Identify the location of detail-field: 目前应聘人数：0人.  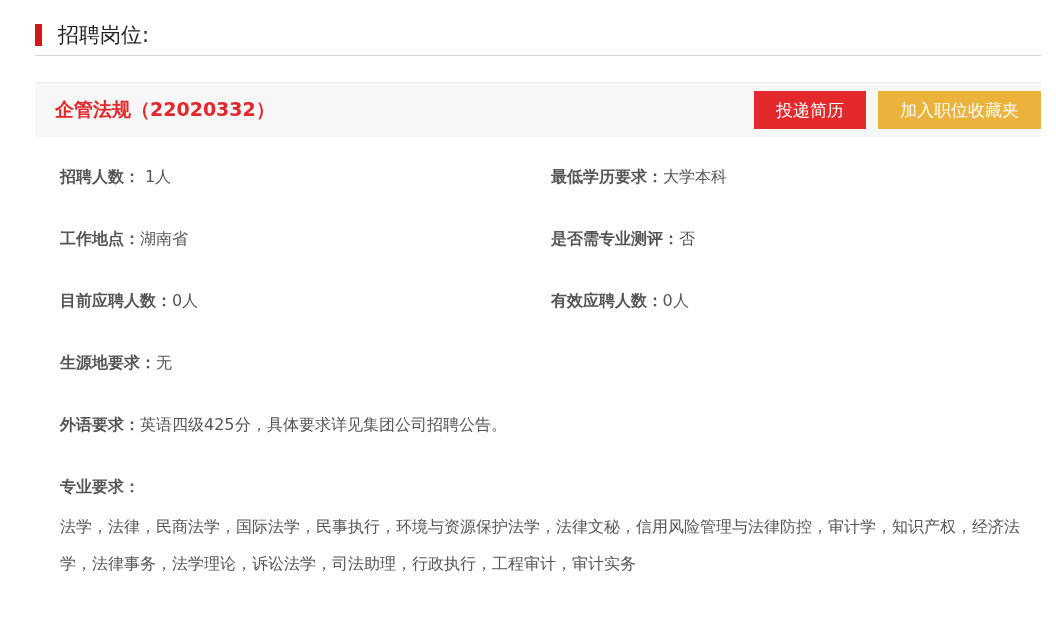
(305, 322).